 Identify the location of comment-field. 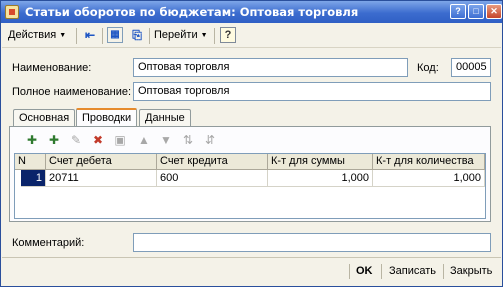
(312, 242).